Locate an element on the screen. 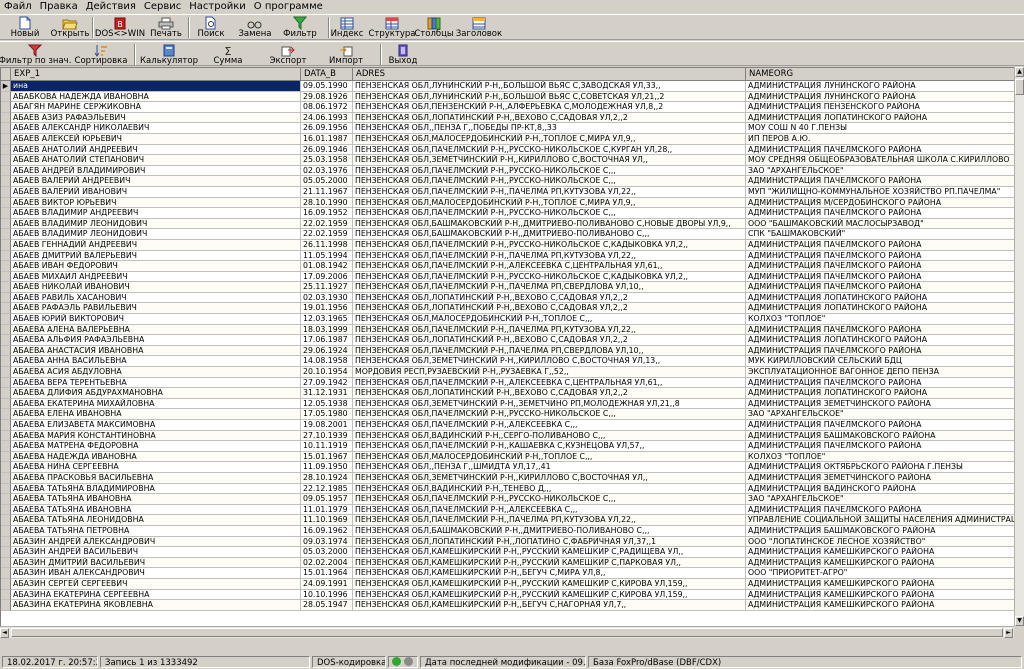  columns-button: Столбцы is located at coordinates (434, 28).